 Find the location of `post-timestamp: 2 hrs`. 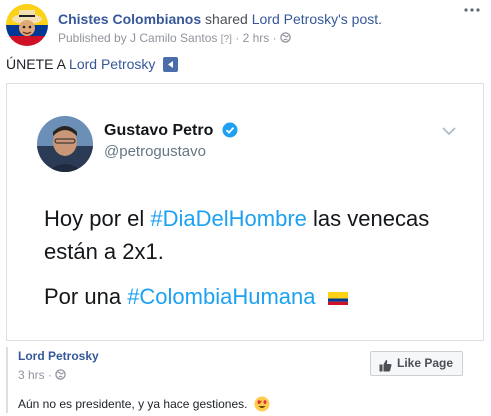

post-timestamp: 2 hrs is located at coordinates (256, 38).